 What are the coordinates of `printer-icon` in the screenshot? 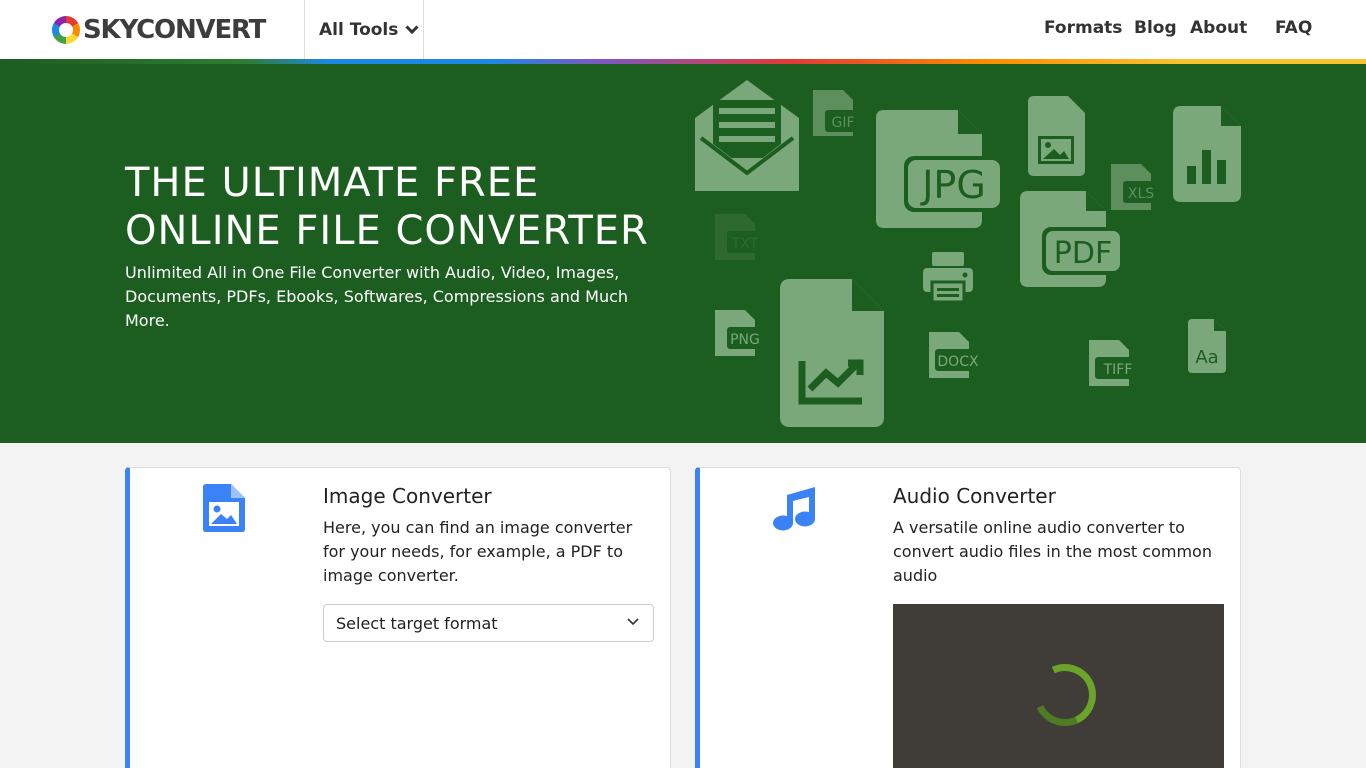 It's located at (948, 278).